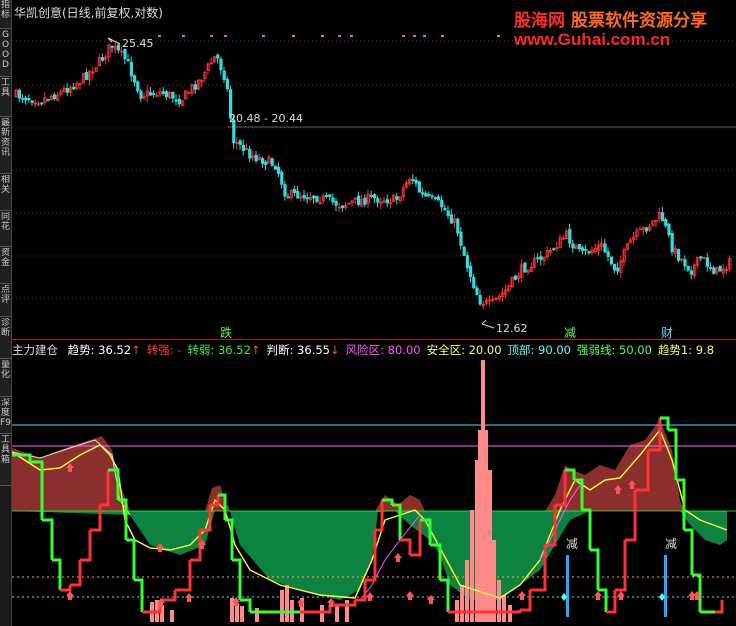 The image size is (736, 626). I want to click on legend-item-5: 安全区: 20.00, so click(464, 350).